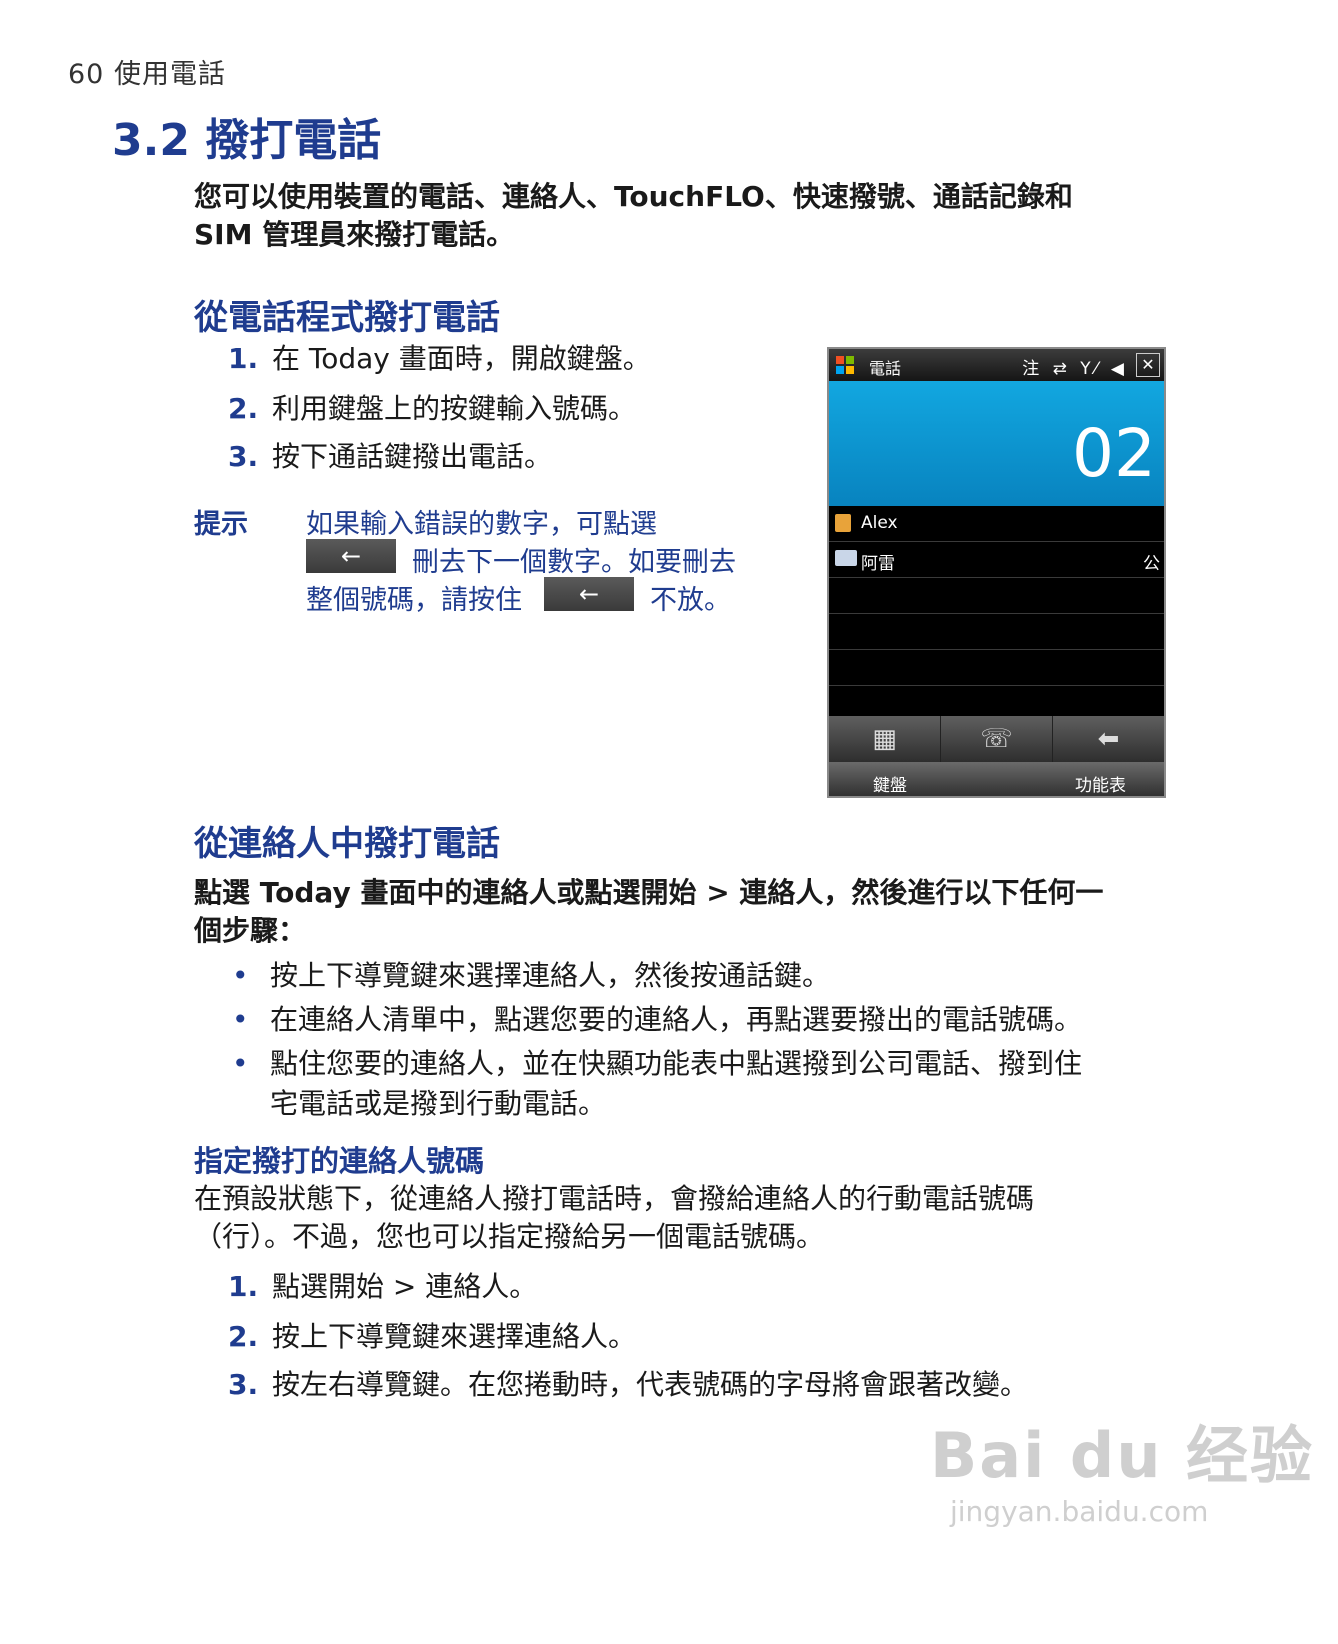 The height and width of the screenshot is (1644, 1338). Describe the element at coordinates (650, 1384) in the screenshot. I see `step-text: 按左右導覽鍵。在您捲動時，代表號碼的字母將會跟著改變。` at that location.